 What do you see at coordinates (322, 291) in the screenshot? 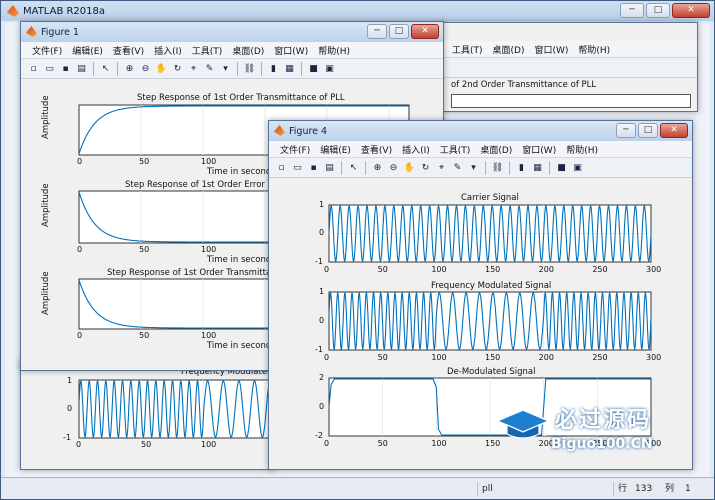
I see `fig4-plot2-ytick: 1` at bounding box center [322, 291].